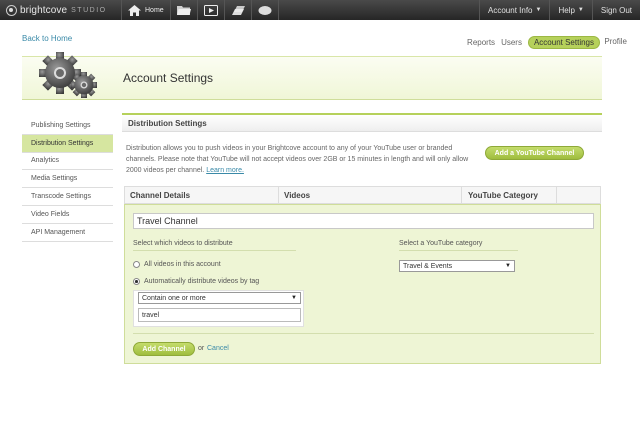 This screenshot has height=430, width=640. I want to click on chat-bubble-icon, so click(265, 10).